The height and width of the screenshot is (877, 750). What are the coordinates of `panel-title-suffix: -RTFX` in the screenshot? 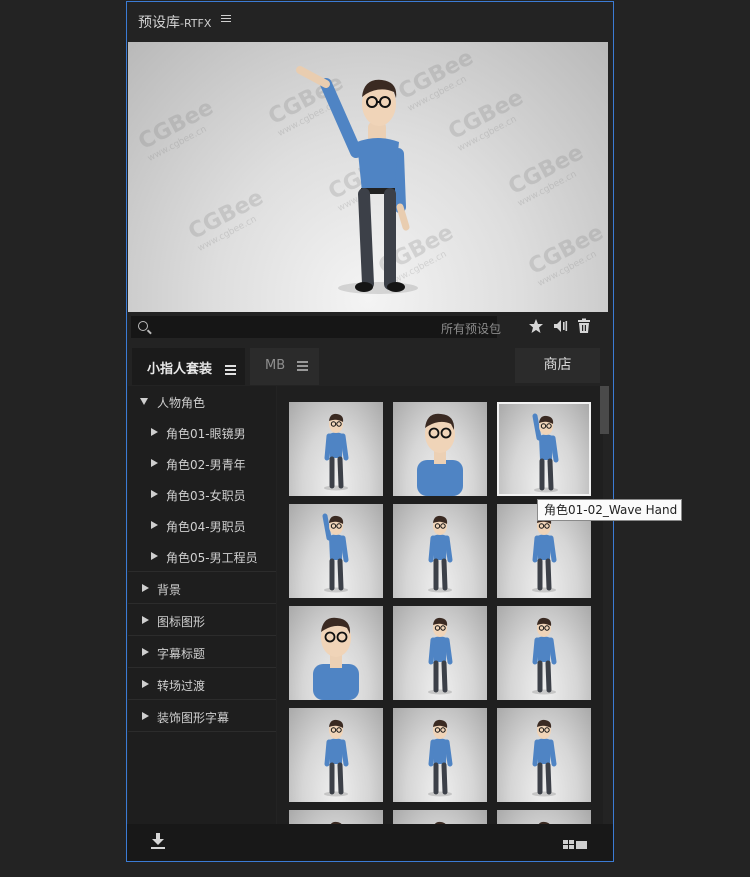 It's located at (196, 23).